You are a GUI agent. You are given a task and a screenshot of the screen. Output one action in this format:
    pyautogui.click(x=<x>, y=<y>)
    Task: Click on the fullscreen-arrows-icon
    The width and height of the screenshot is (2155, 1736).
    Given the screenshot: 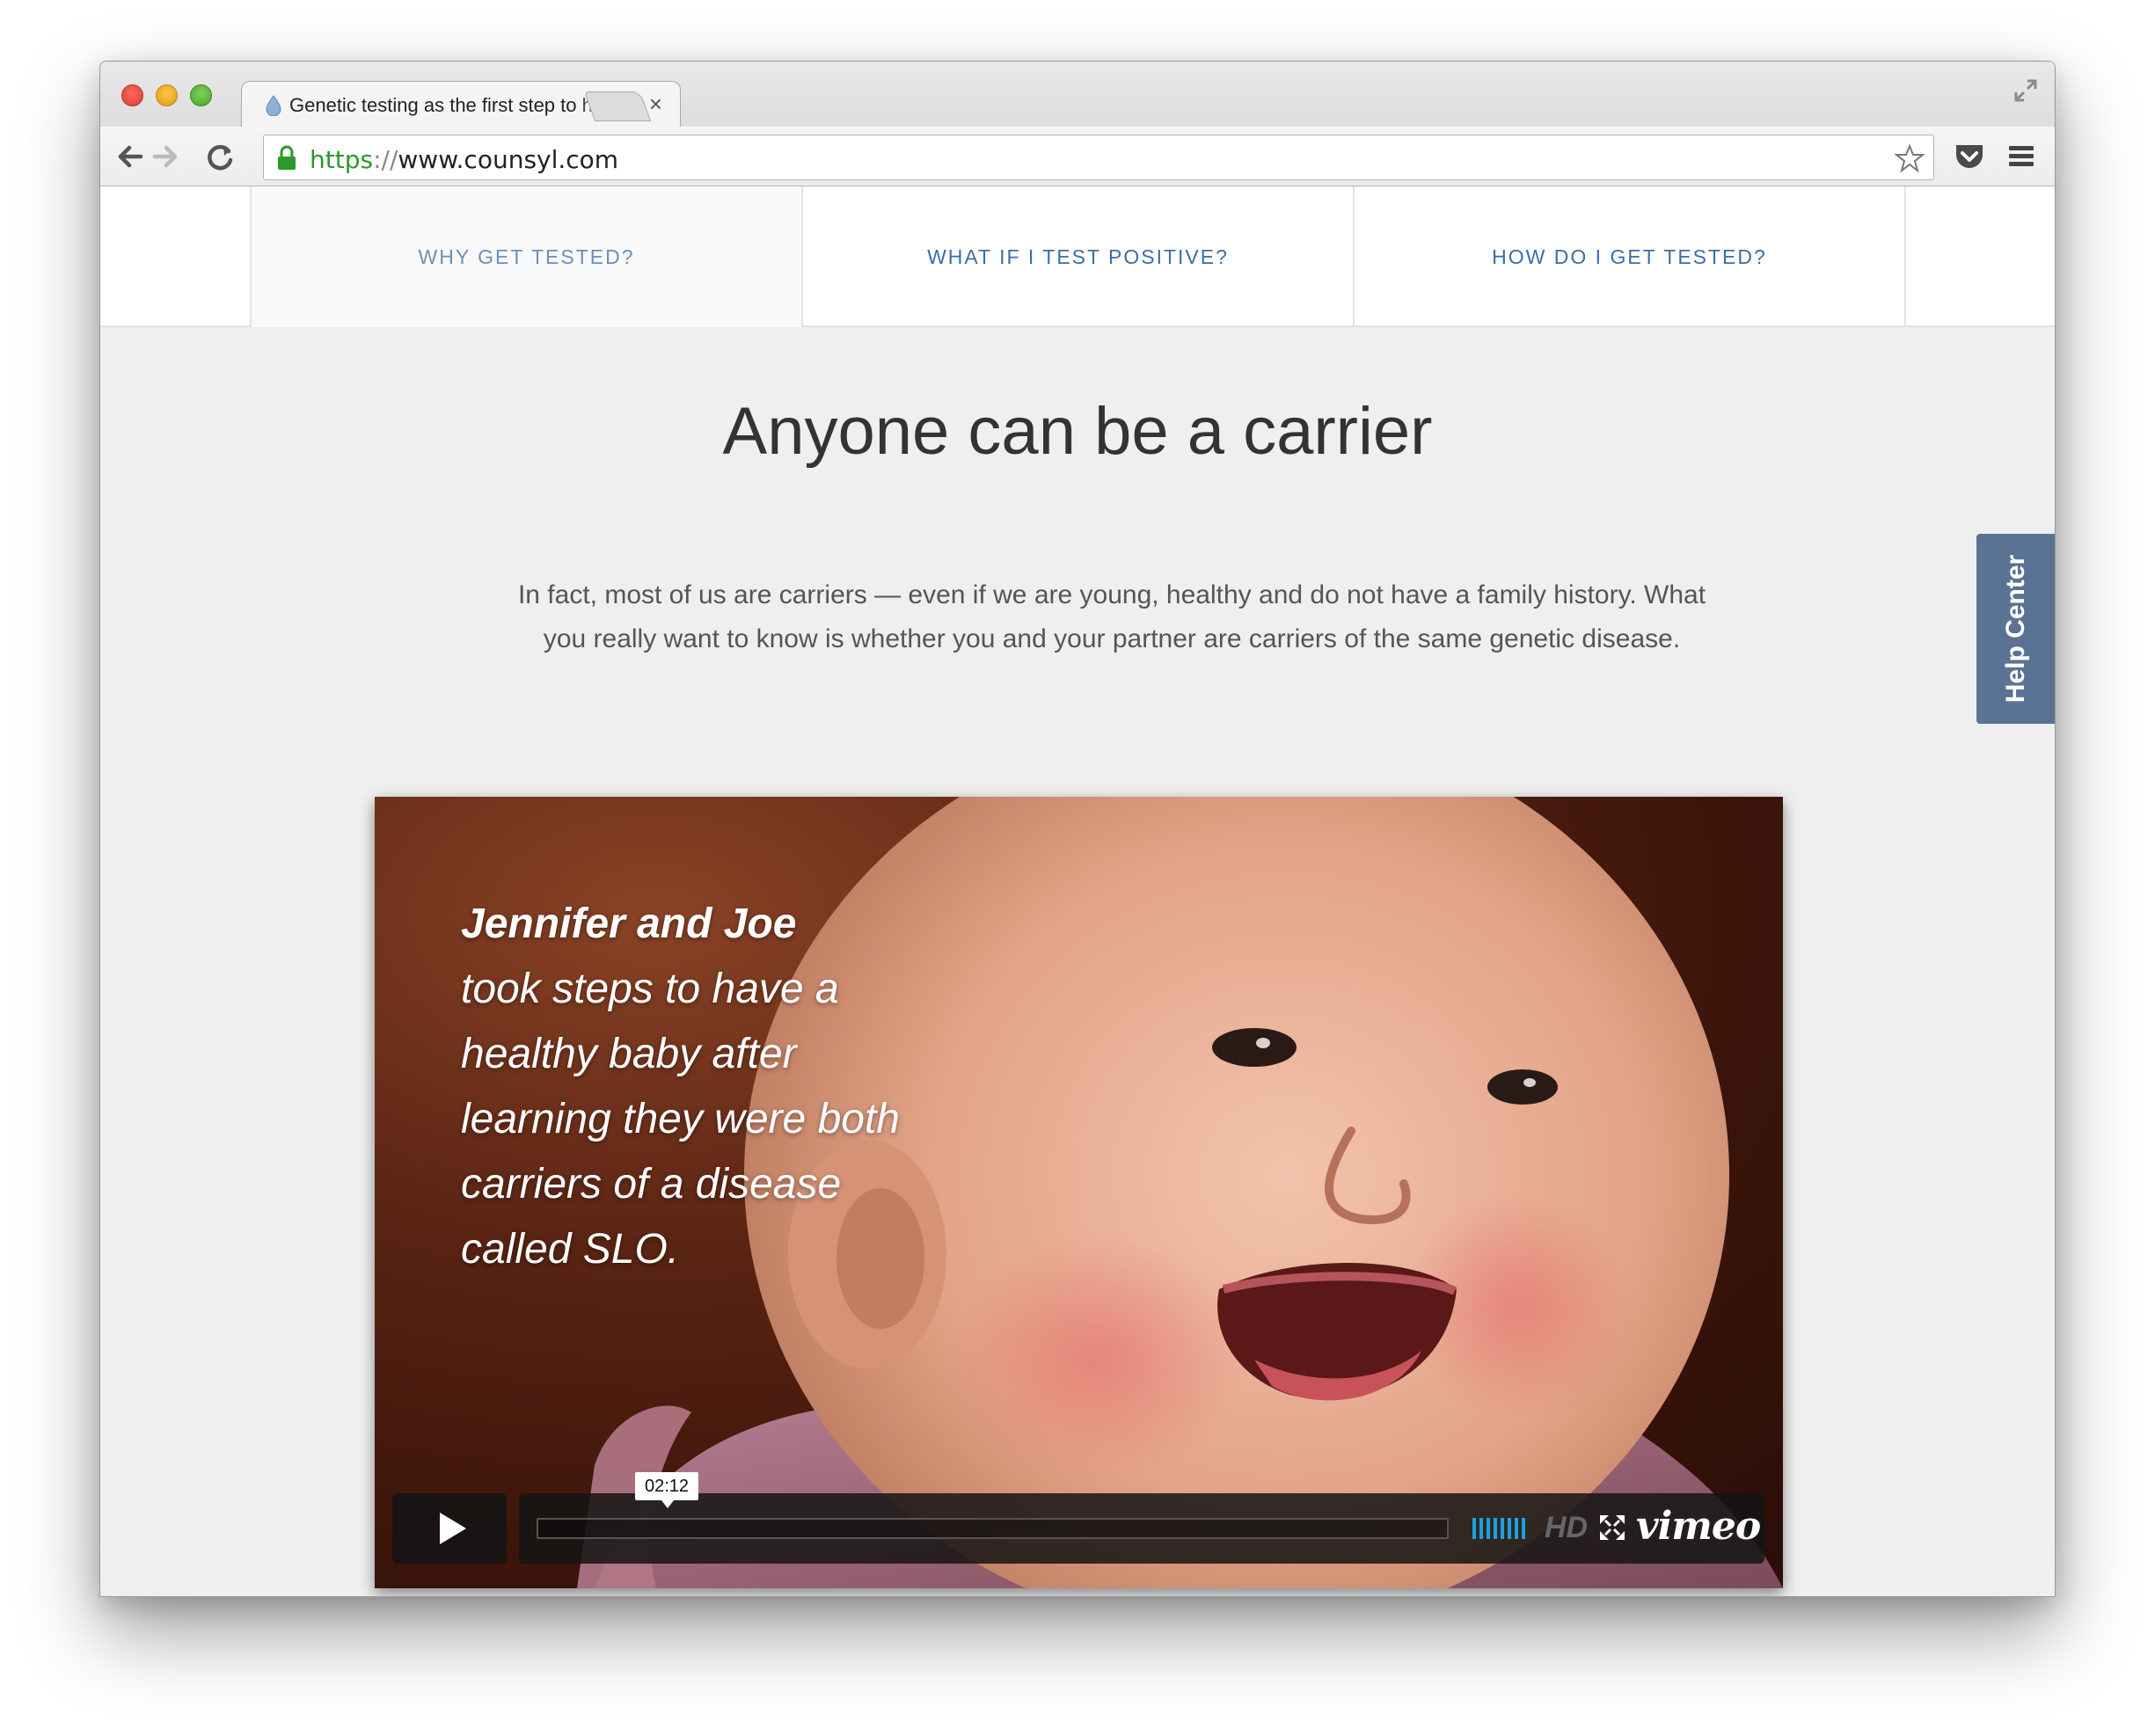 What is the action you would take?
    pyautogui.click(x=2026, y=91)
    